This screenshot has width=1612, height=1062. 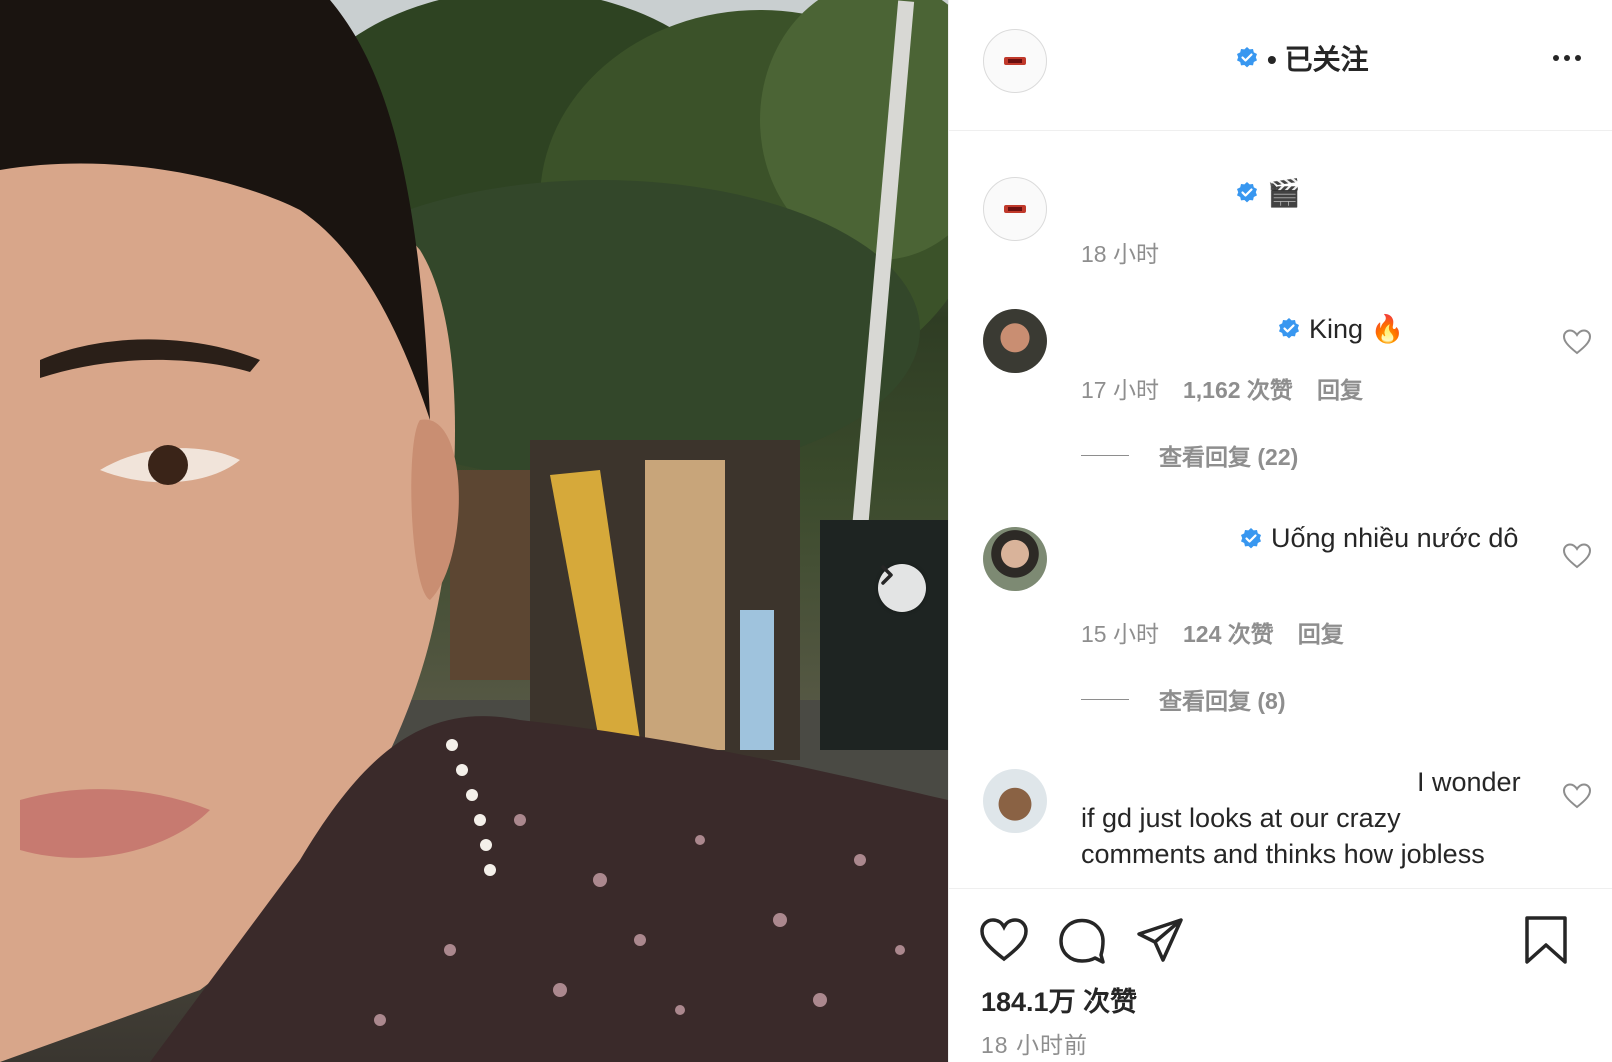 I want to click on view-replies-button: 查看回复 (8), so click(x=1183, y=699).